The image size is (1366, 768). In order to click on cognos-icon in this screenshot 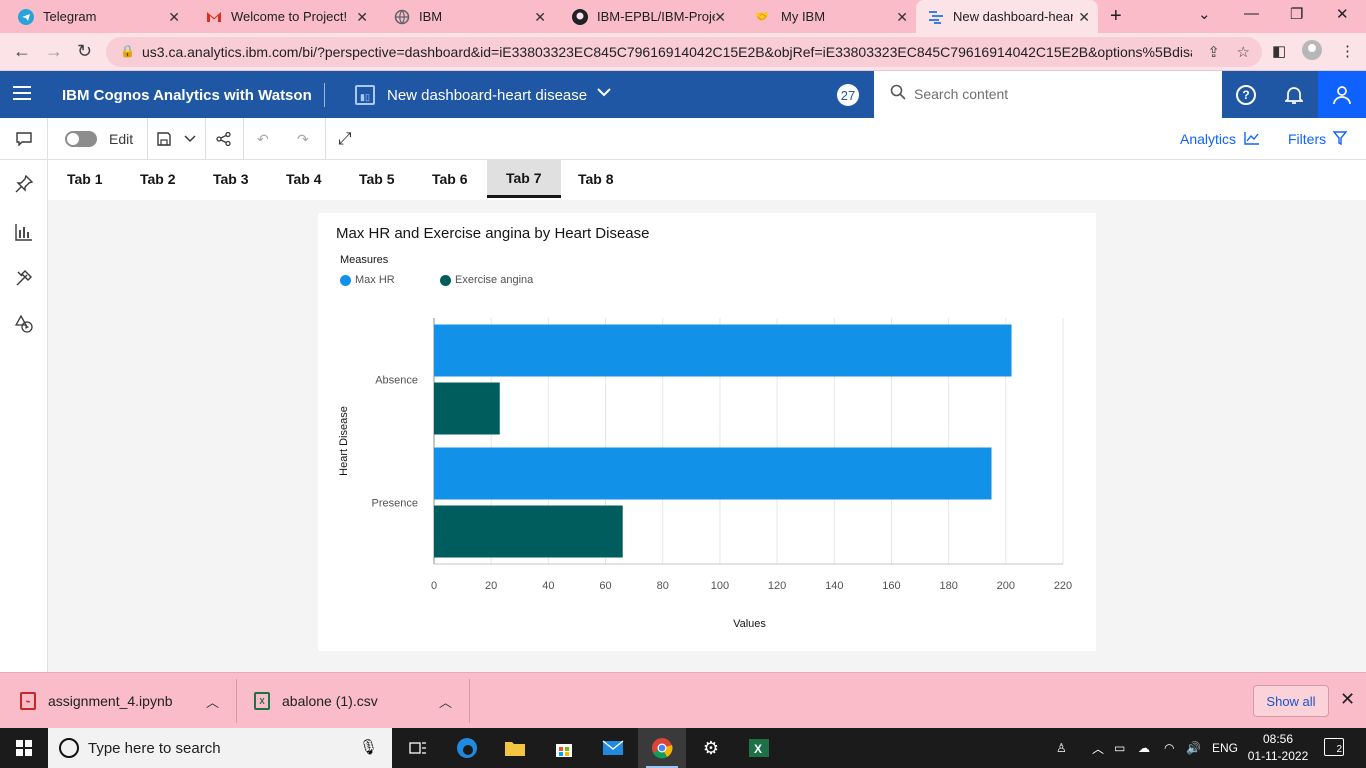, I will do `click(936, 17)`.